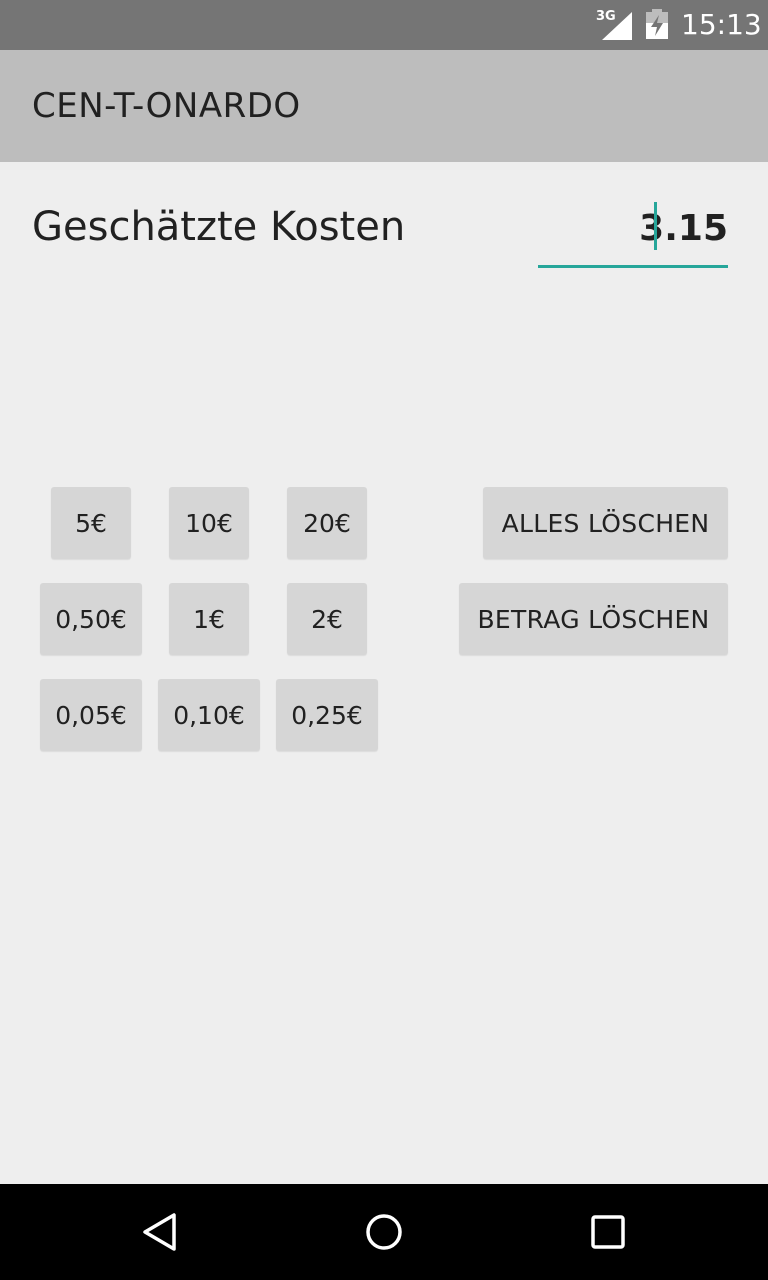 This screenshot has height=1280, width=768. Describe the element at coordinates (614, 25) in the screenshot. I see `network-indicator: 3G` at that location.